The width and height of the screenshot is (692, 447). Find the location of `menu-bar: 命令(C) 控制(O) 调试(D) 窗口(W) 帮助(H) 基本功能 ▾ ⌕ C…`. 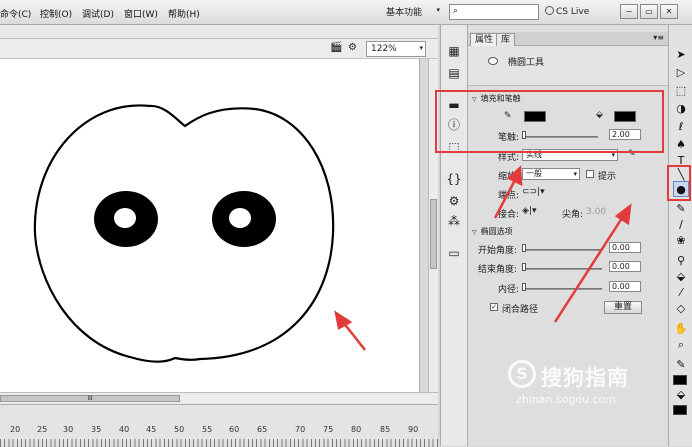

menu-bar: 命令(C) 控制(O) 调试(D) 窗口(W) 帮助(H) 基本功能 ▾ ⌕ C… is located at coordinates (346, 12).